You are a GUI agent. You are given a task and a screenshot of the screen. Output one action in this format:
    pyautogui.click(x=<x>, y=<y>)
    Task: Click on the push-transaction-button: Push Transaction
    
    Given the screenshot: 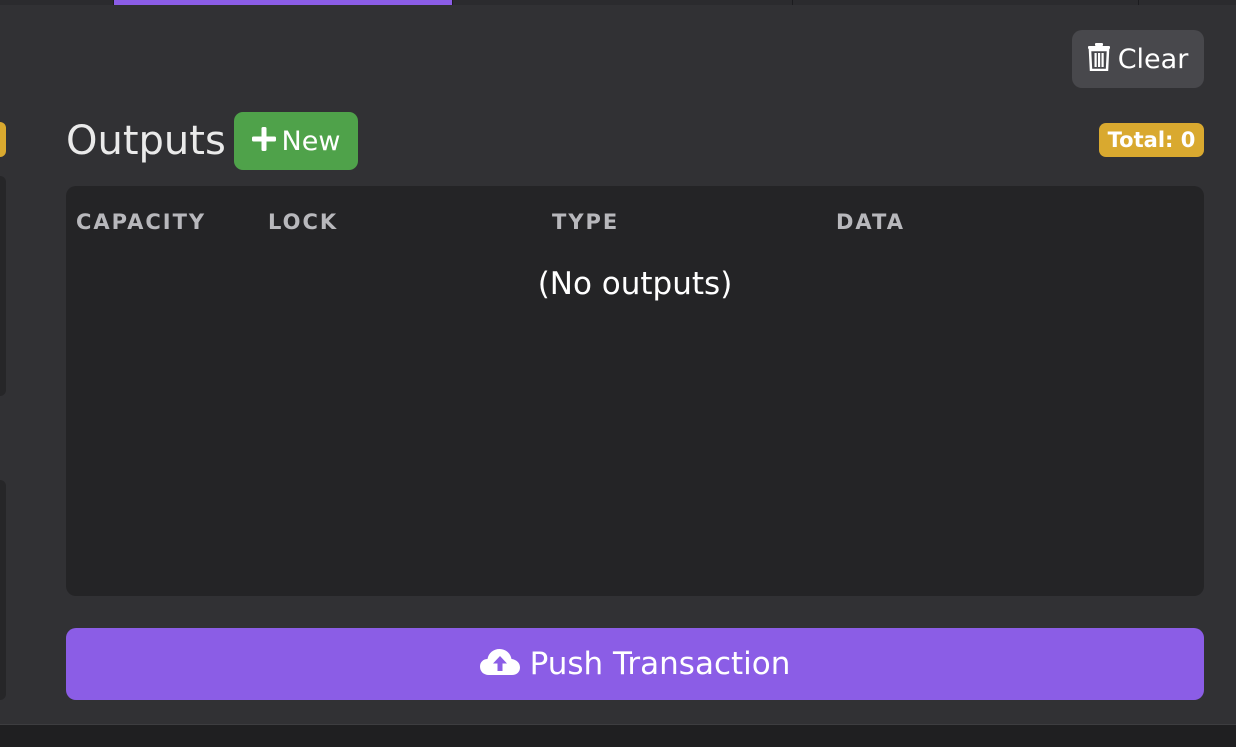 What is the action you would take?
    pyautogui.click(x=635, y=664)
    